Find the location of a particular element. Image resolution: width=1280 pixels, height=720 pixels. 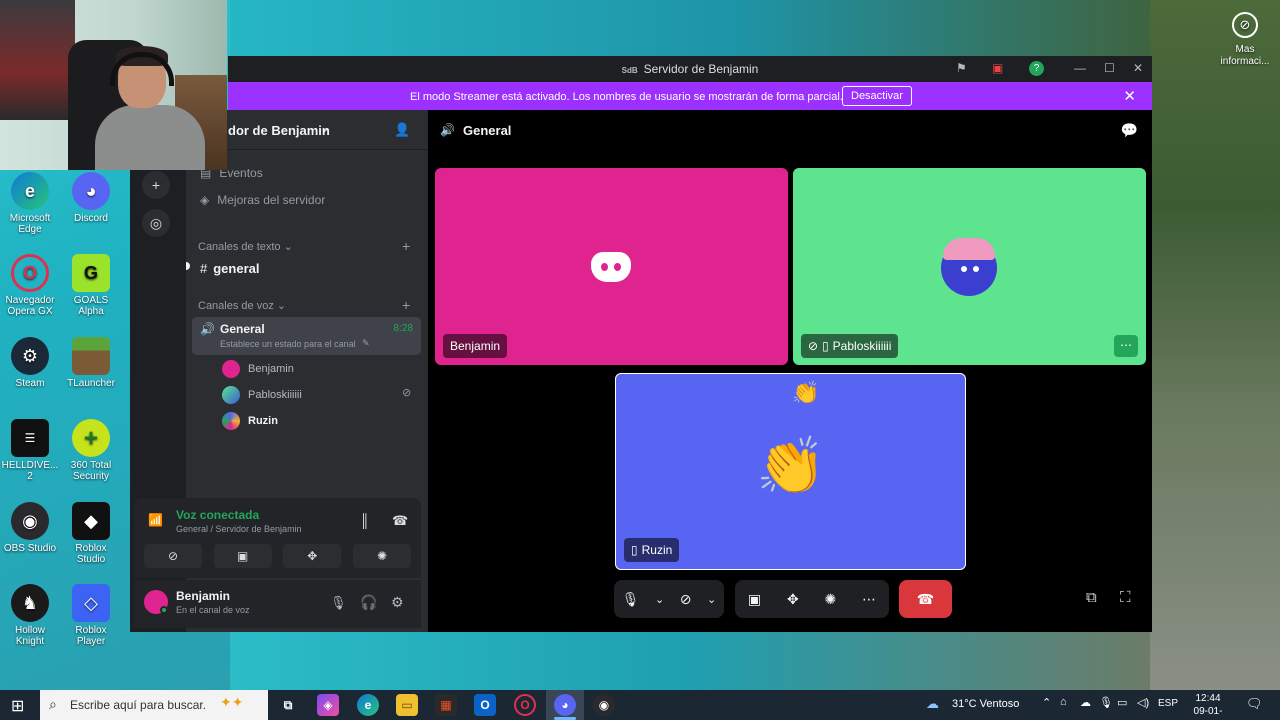

voice-location: General / Servidor de Benjamin is located at coordinates (239, 529).